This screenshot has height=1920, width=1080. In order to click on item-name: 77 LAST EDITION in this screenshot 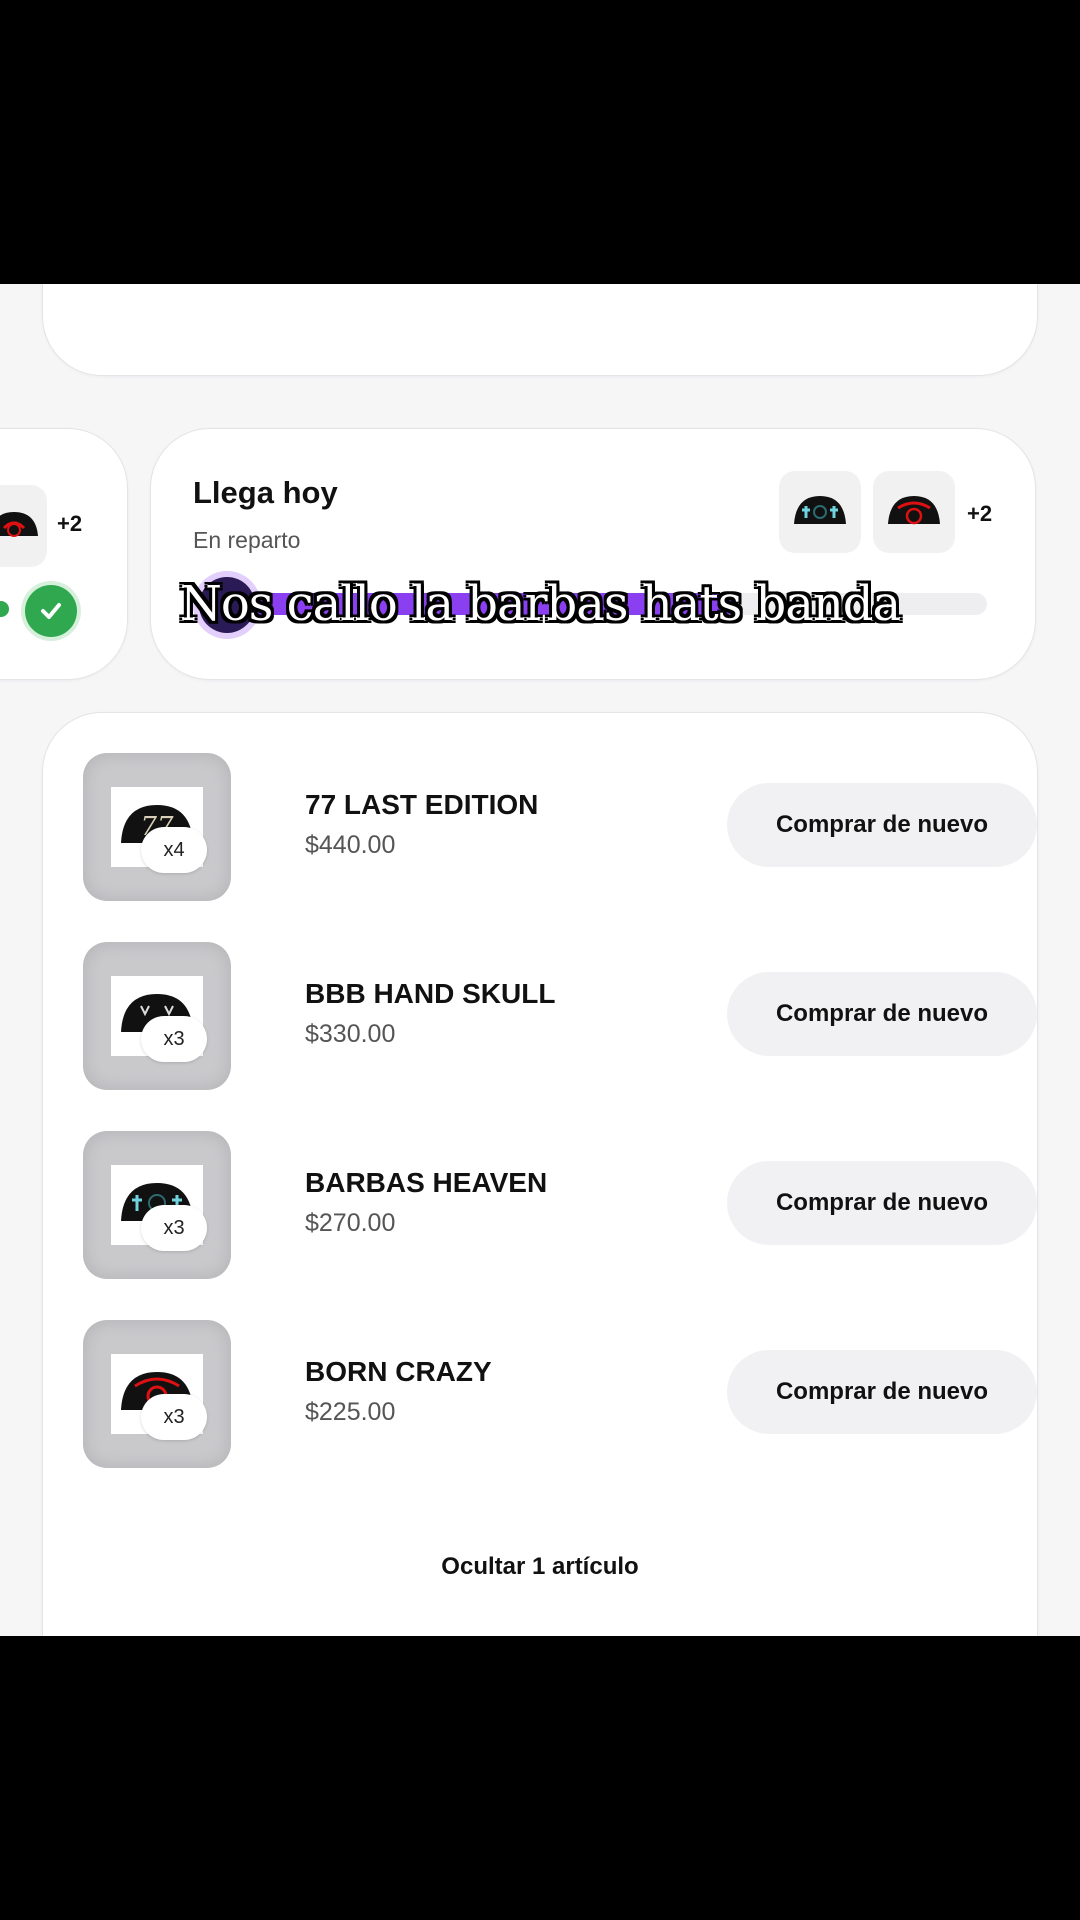, I will do `click(422, 804)`.